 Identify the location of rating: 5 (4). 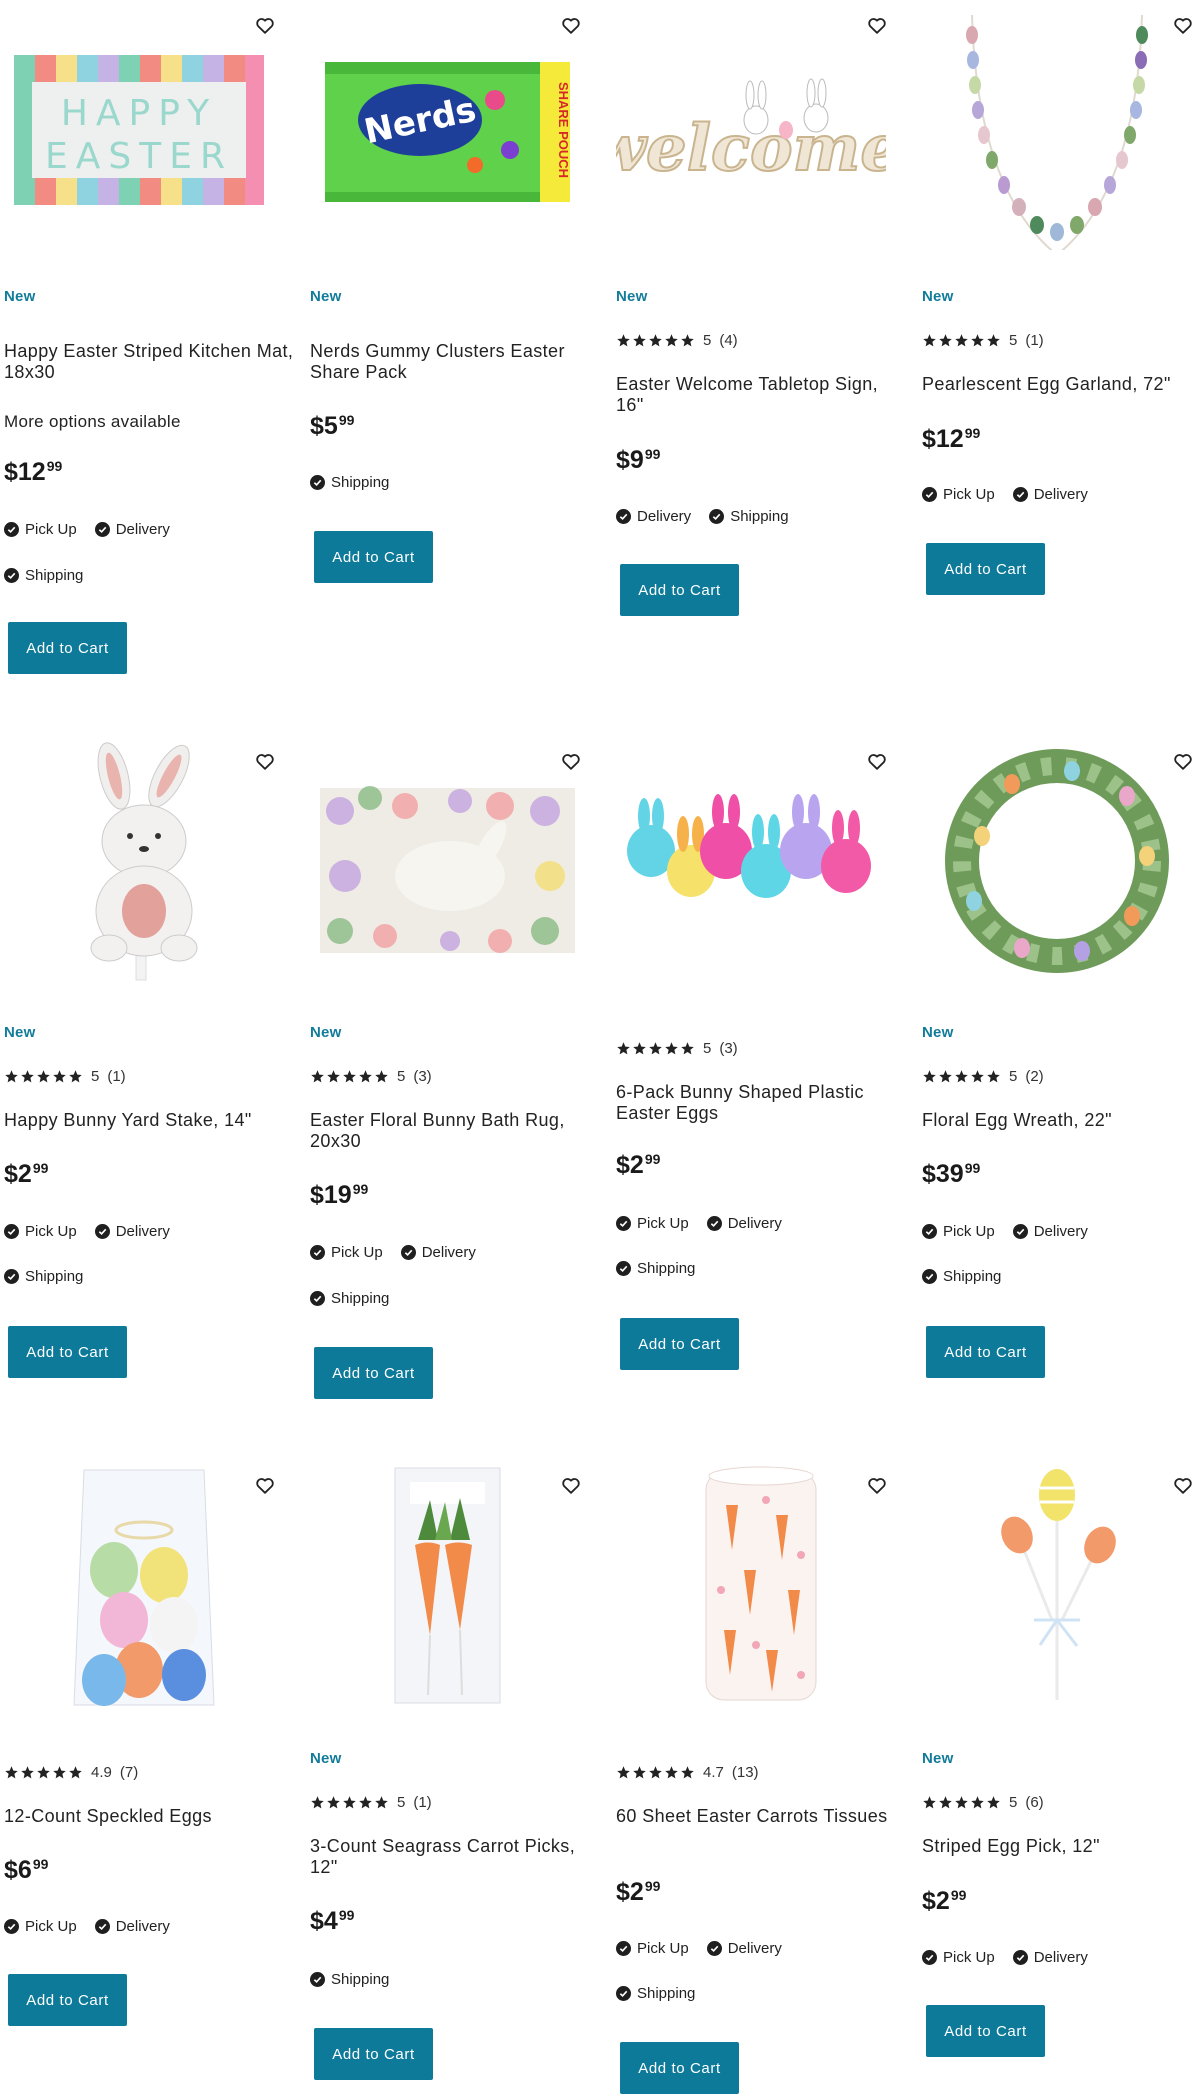
(677, 340).